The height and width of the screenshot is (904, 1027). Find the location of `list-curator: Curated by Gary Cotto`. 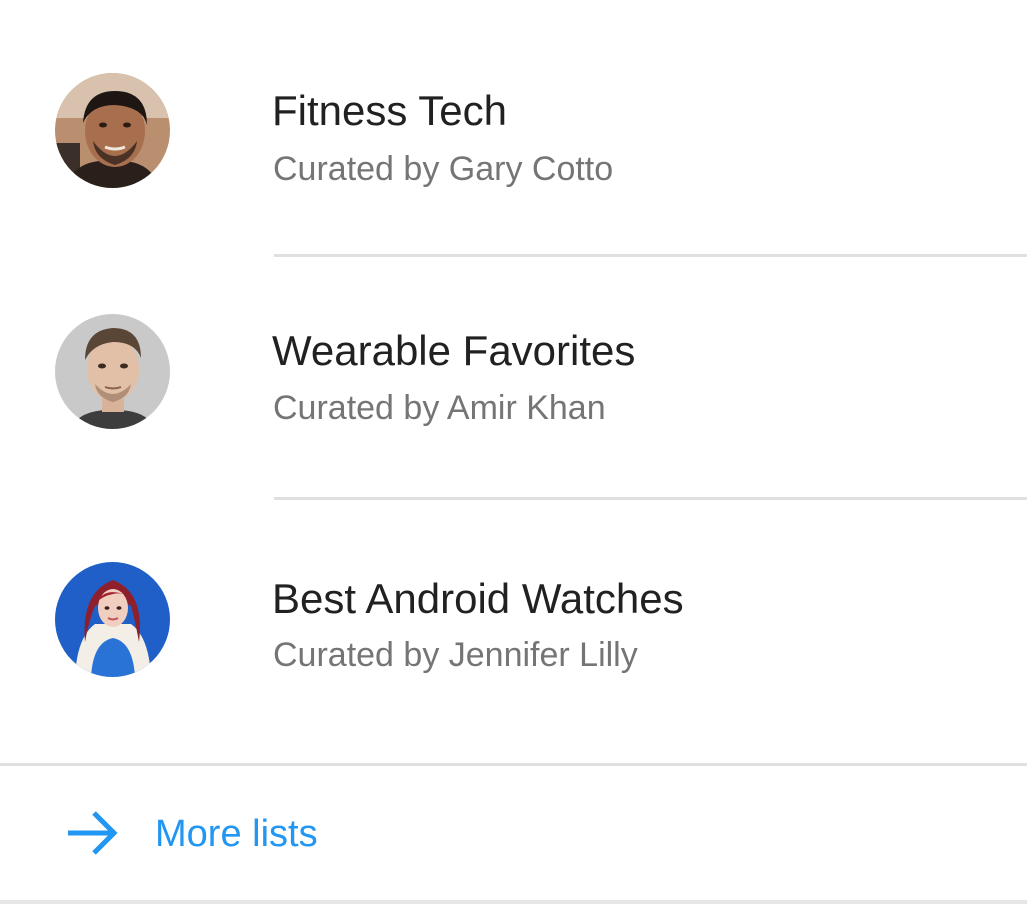

list-curator: Curated by Gary Cotto is located at coordinates (443, 169).